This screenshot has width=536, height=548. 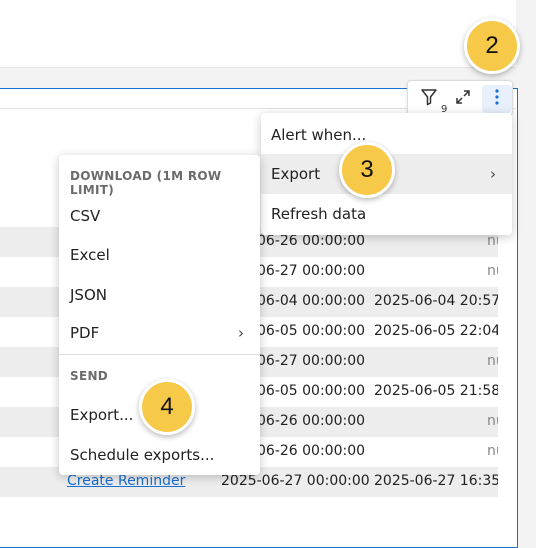 What do you see at coordinates (386, 214) in the screenshot?
I see `menu-item-refresh-data: Refresh data` at bounding box center [386, 214].